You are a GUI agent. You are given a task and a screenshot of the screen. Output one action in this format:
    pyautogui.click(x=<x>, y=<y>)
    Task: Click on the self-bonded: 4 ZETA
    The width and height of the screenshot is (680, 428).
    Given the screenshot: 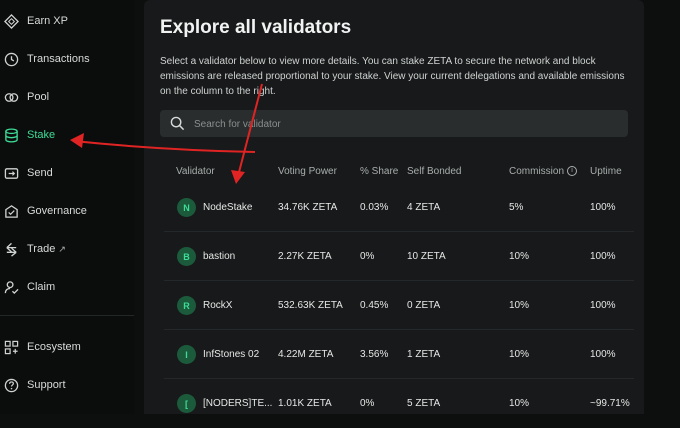 What is the action you would take?
    pyautogui.click(x=424, y=207)
    